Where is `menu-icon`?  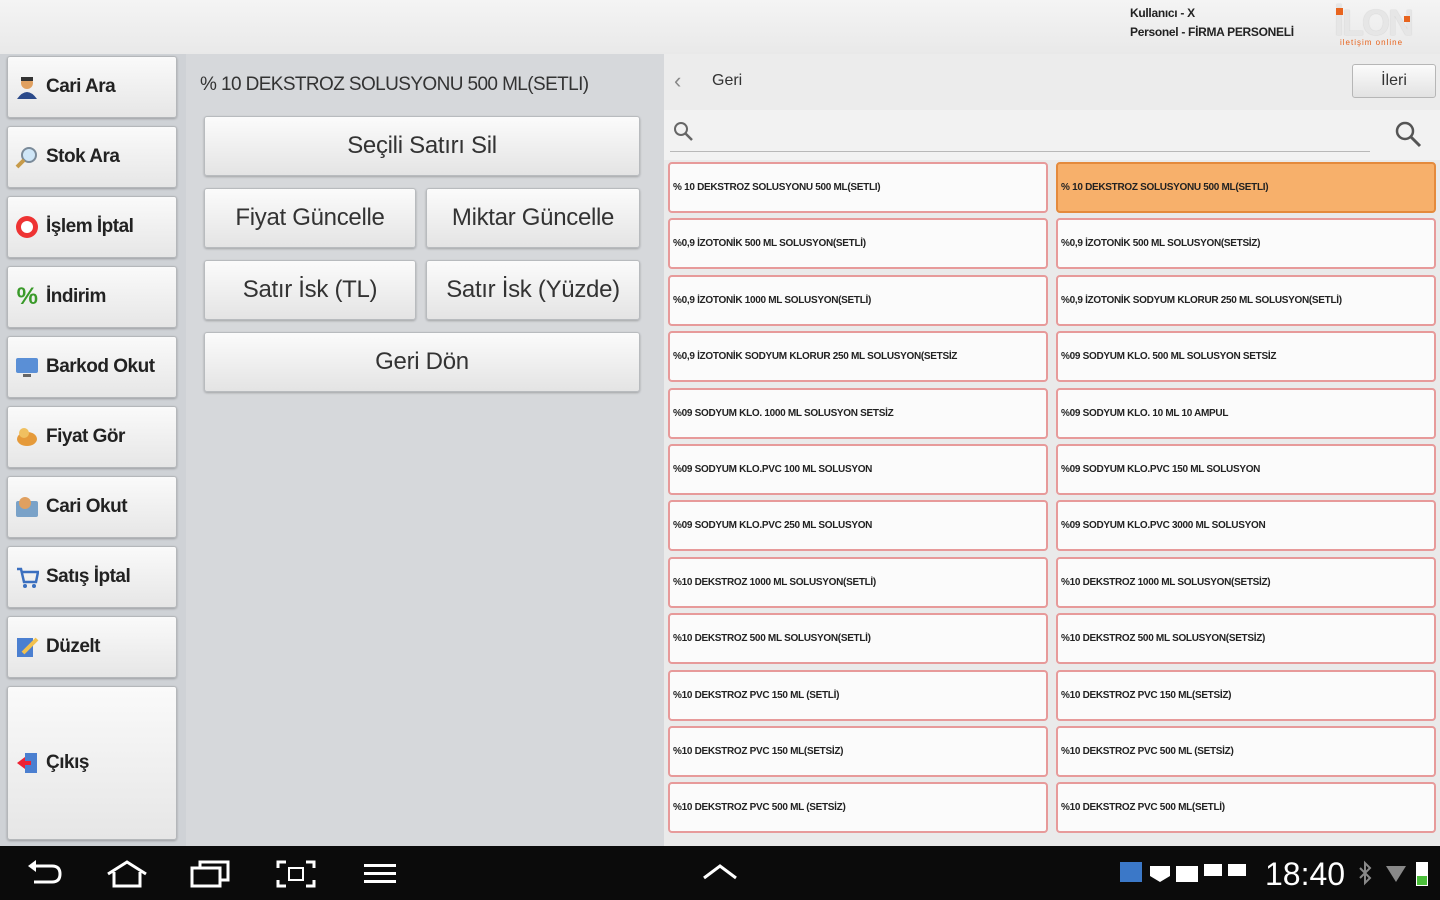
menu-icon is located at coordinates (380, 876).